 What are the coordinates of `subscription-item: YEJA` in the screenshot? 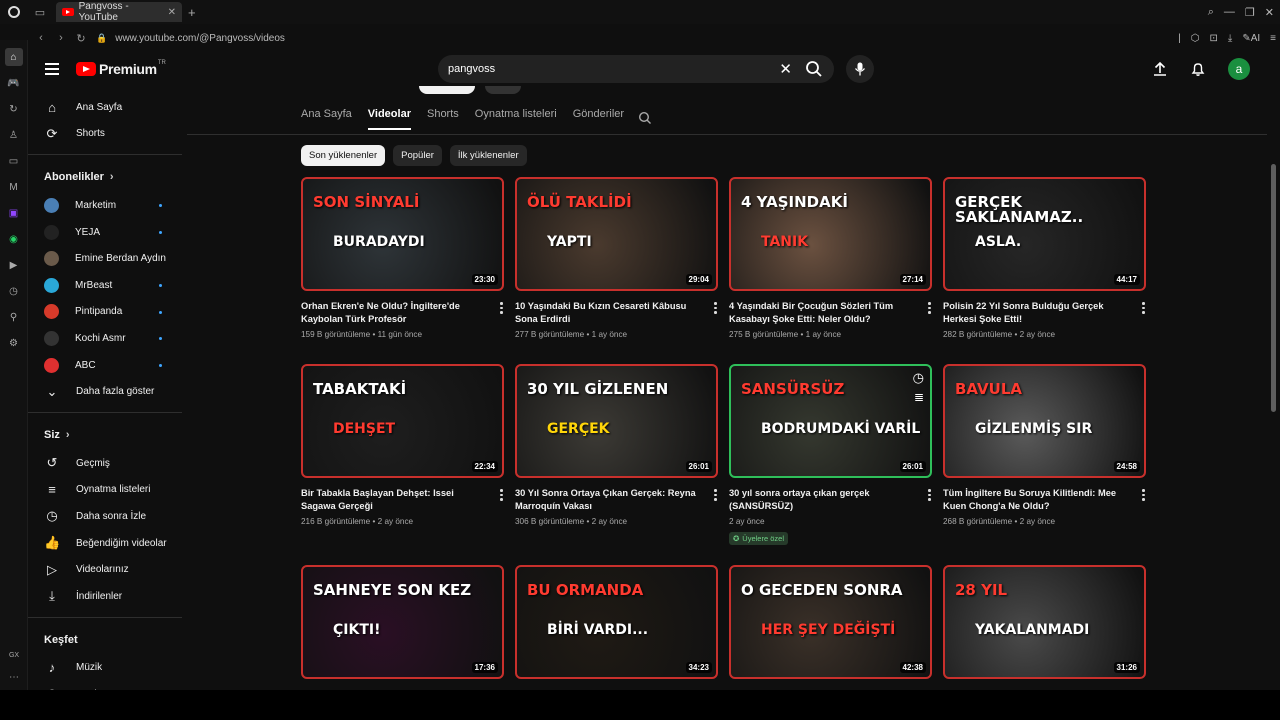 It's located at (105, 232).